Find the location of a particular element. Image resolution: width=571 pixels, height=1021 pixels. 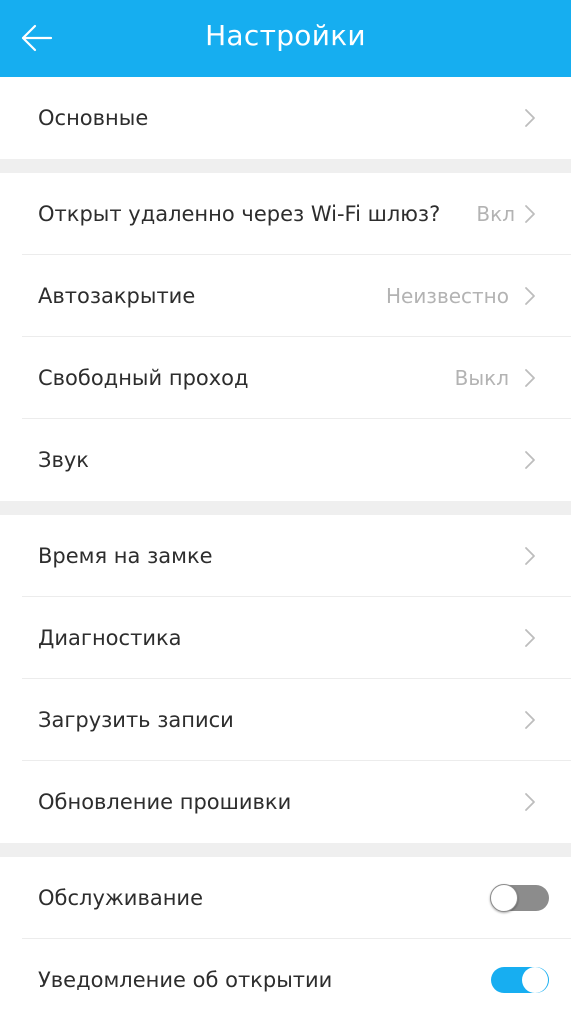

app-header: Настройки is located at coordinates (285, 38).